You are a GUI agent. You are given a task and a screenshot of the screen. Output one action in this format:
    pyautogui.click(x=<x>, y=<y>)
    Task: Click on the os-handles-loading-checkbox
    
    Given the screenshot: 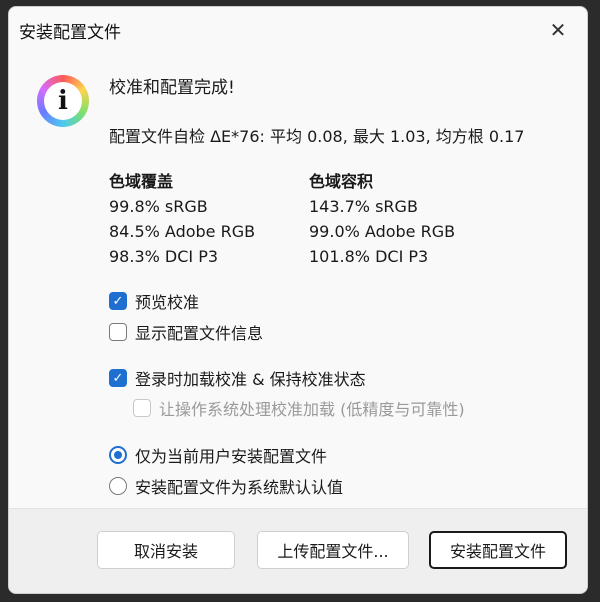 What is the action you would take?
    pyautogui.click(x=142, y=408)
    